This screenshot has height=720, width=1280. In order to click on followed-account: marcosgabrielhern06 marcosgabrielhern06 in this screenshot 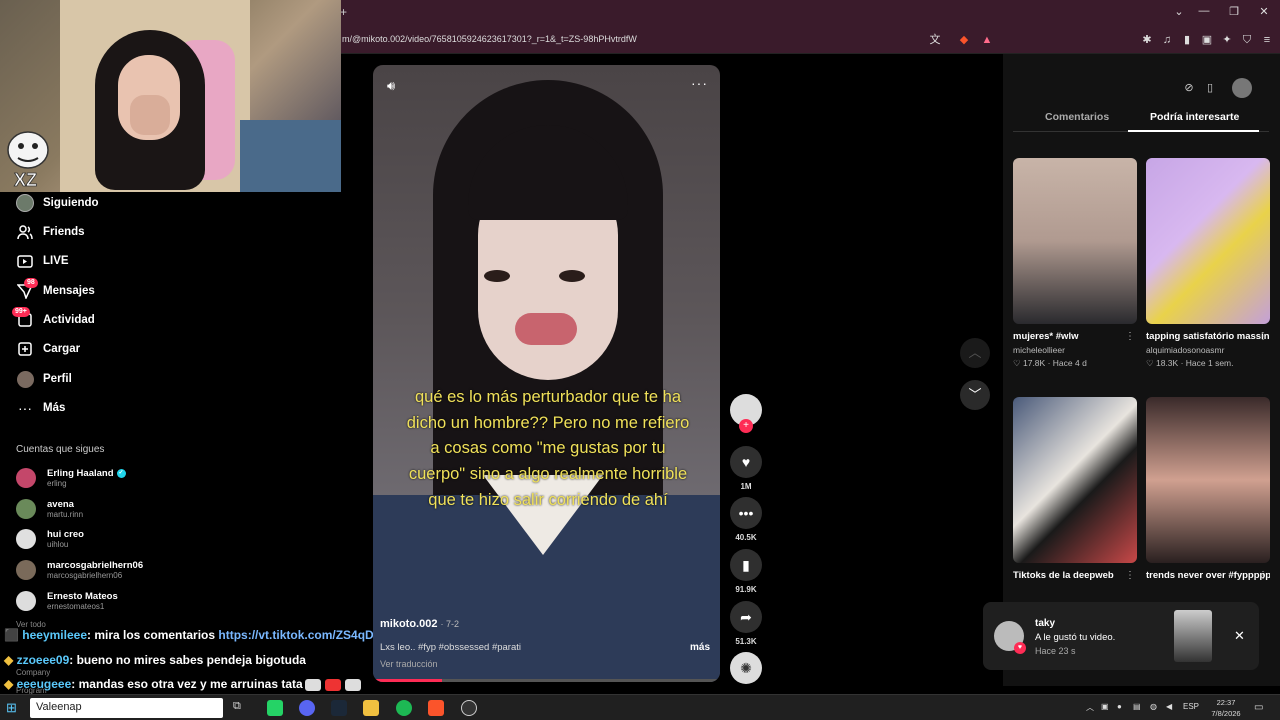, I will do `click(79, 570)`.